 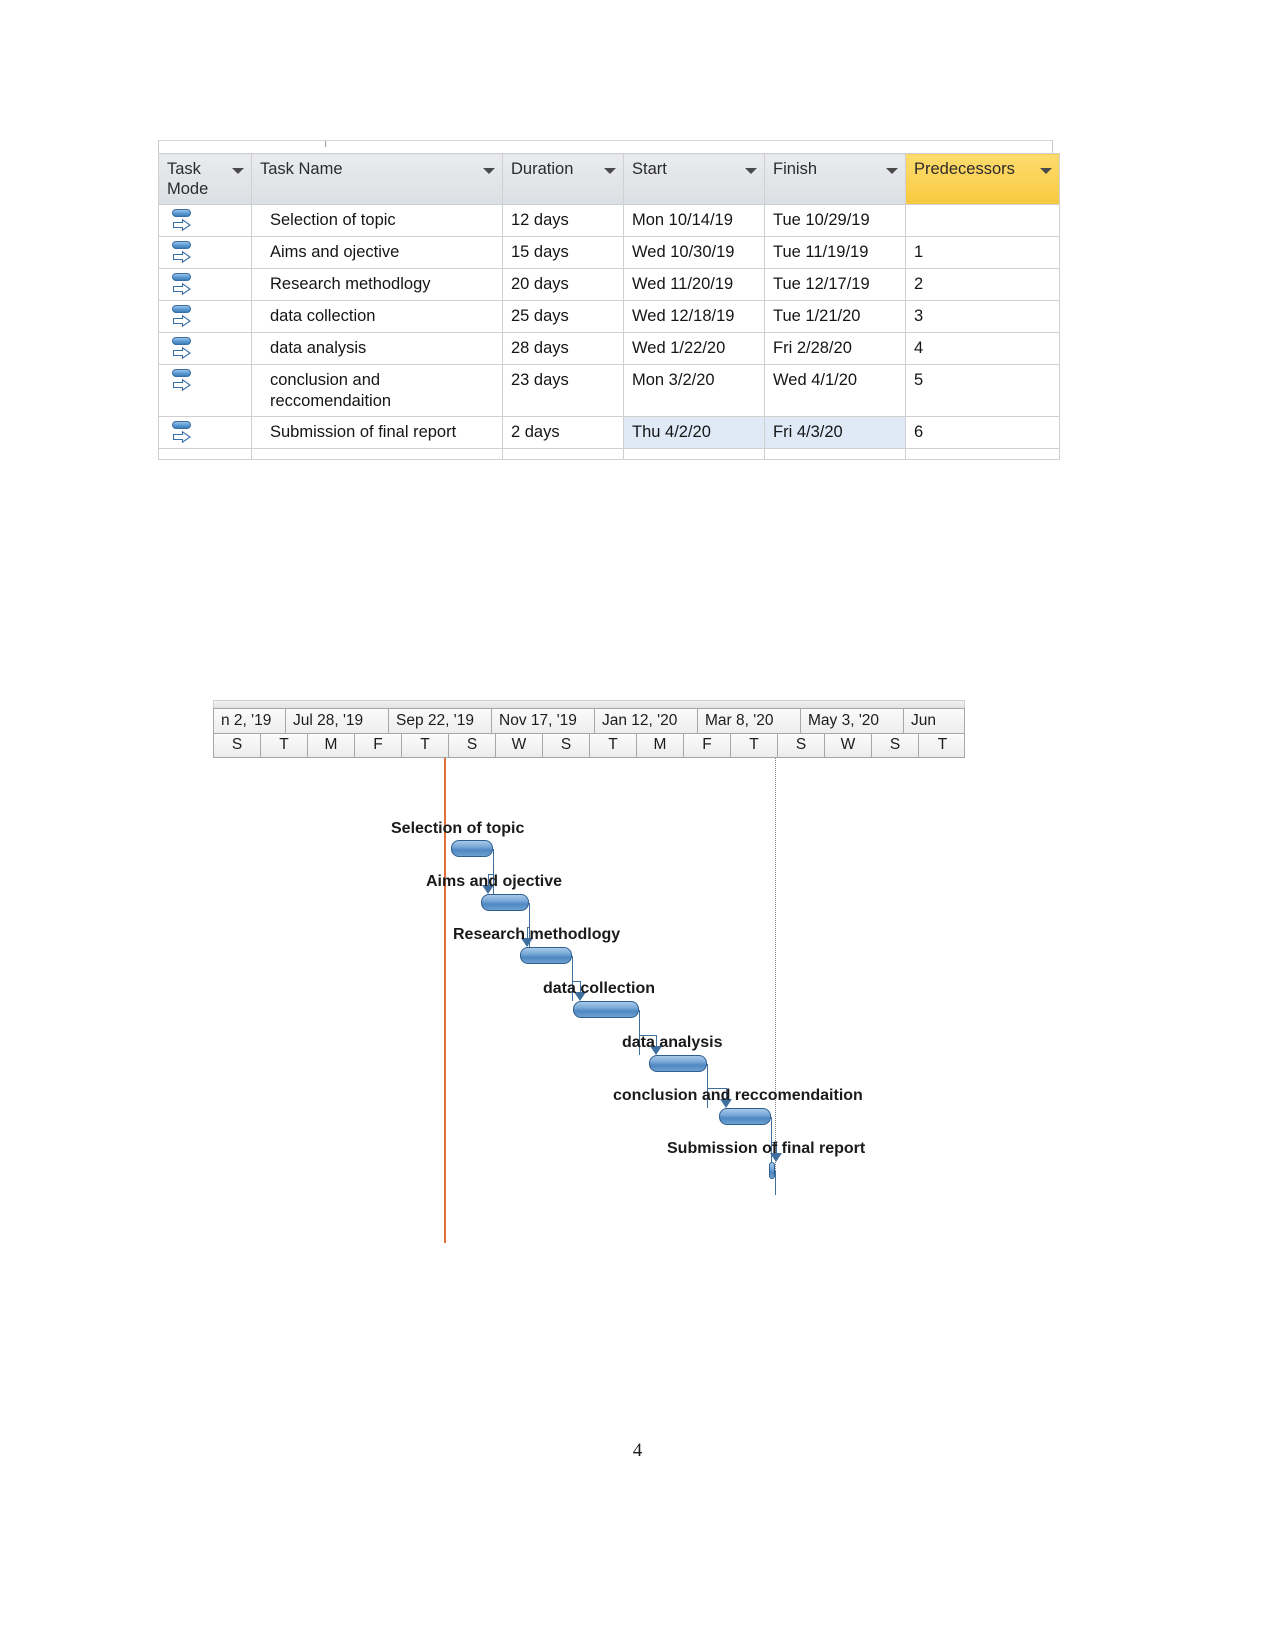 I want to click on cell-task-name: data analysis, so click(x=377, y=348).